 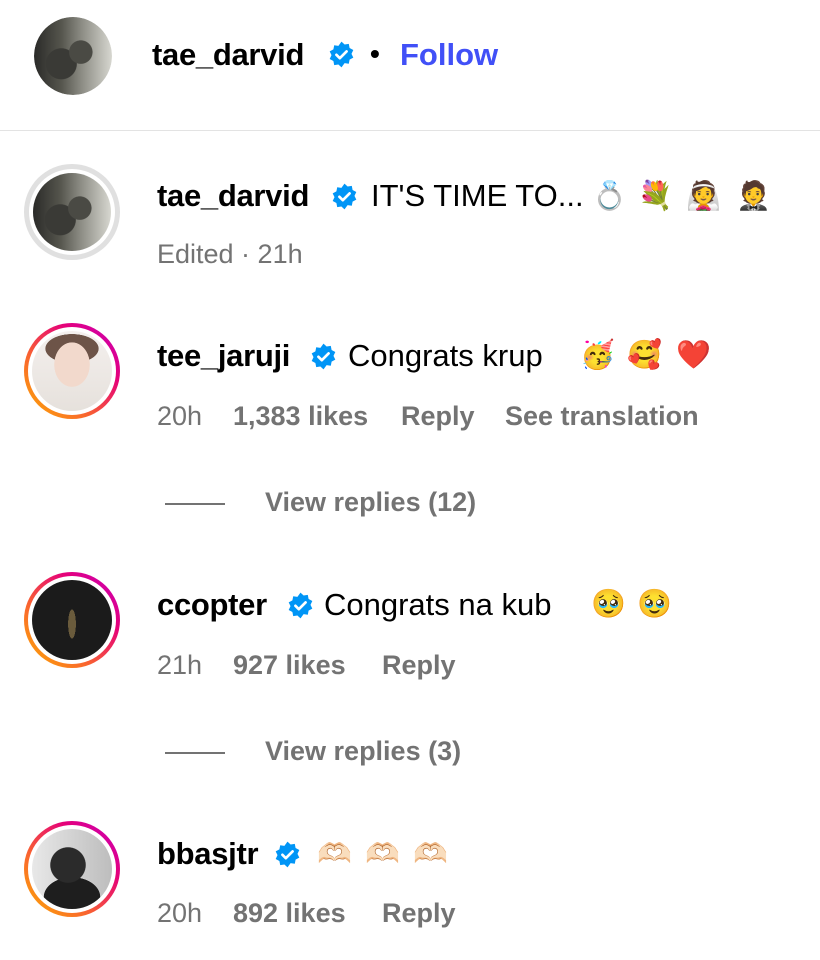 What do you see at coordinates (230, 254) in the screenshot?
I see `caption-meta: Edited · 21h` at bounding box center [230, 254].